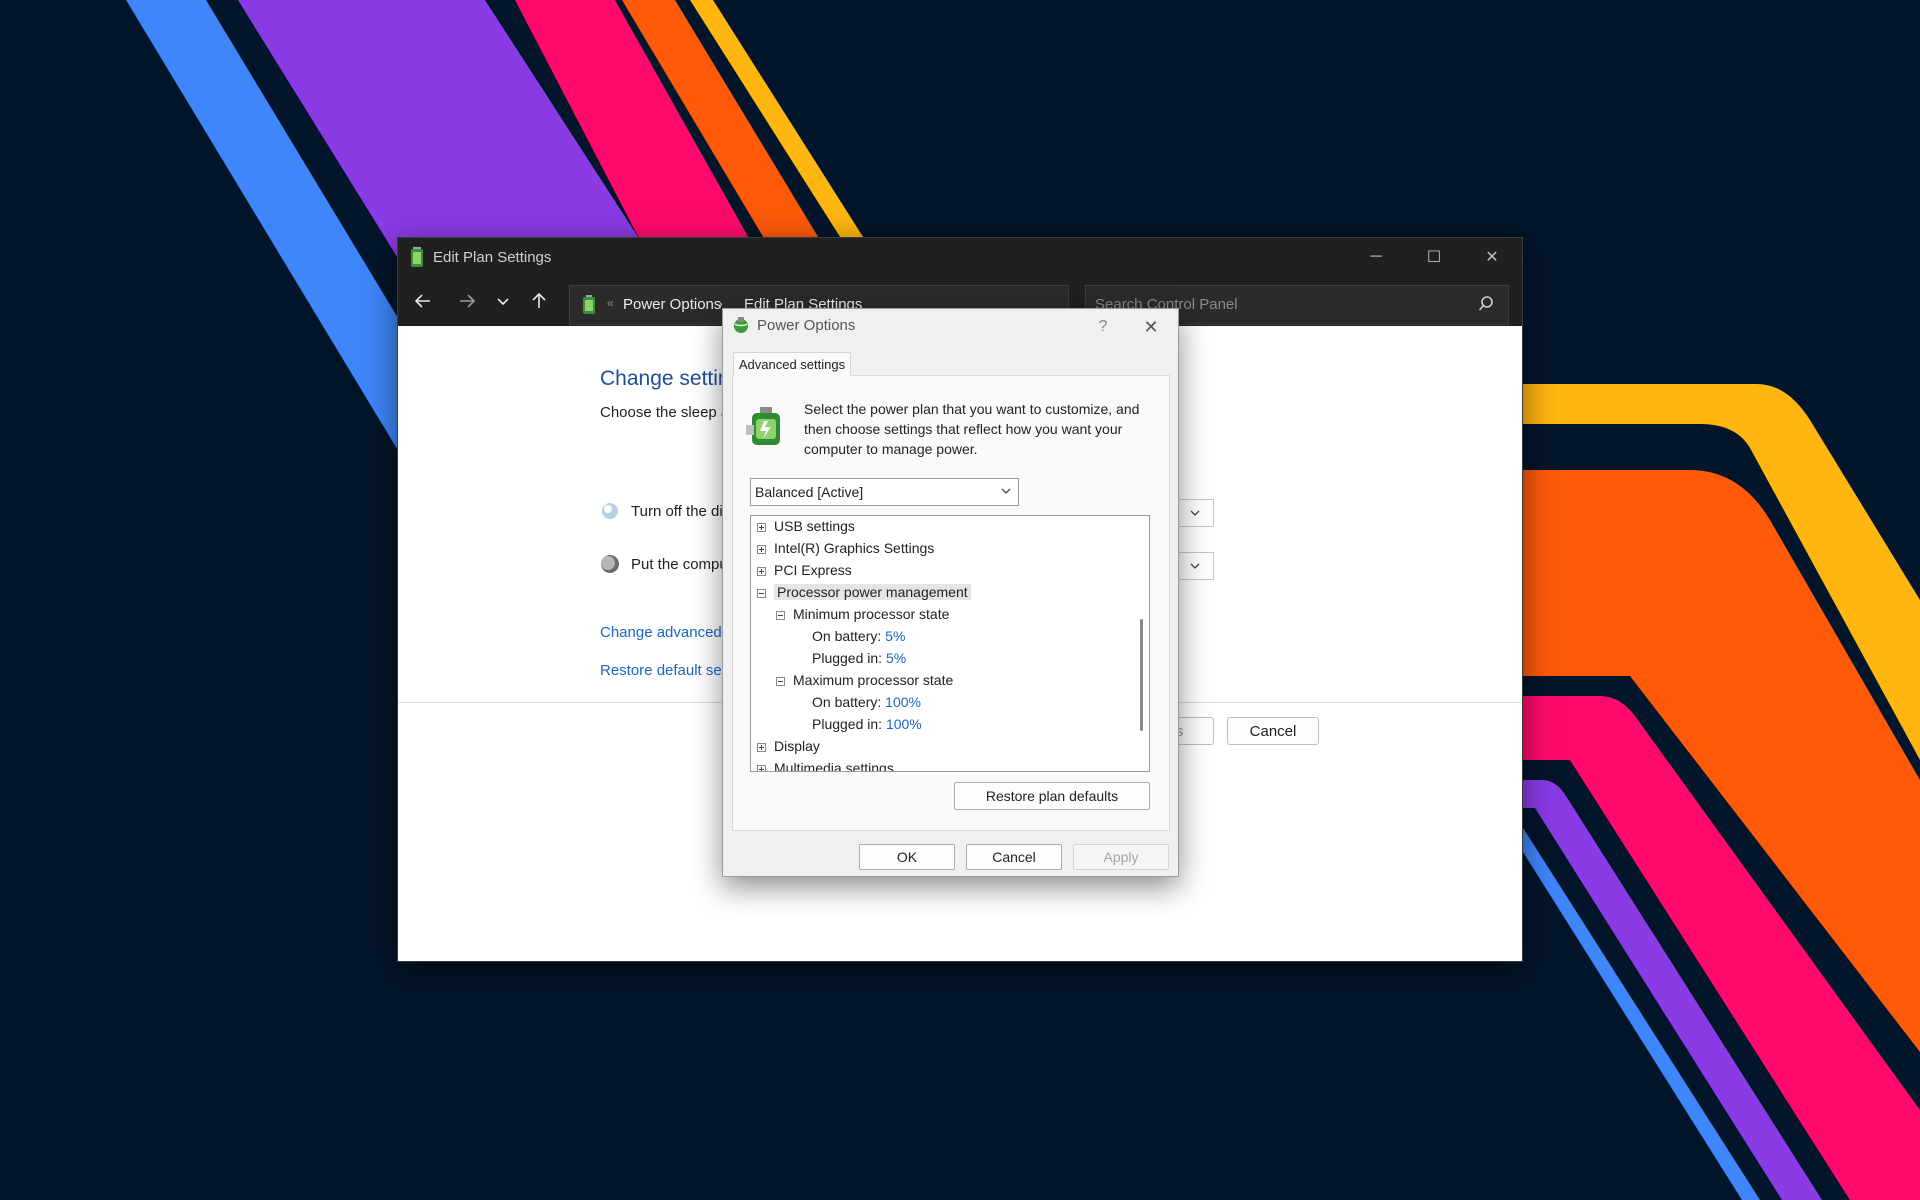 The width and height of the screenshot is (1920, 1200). What do you see at coordinates (872, 592) in the screenshot?
I see `tree-item-label: Processor power management` at bounding box center [872, 592].